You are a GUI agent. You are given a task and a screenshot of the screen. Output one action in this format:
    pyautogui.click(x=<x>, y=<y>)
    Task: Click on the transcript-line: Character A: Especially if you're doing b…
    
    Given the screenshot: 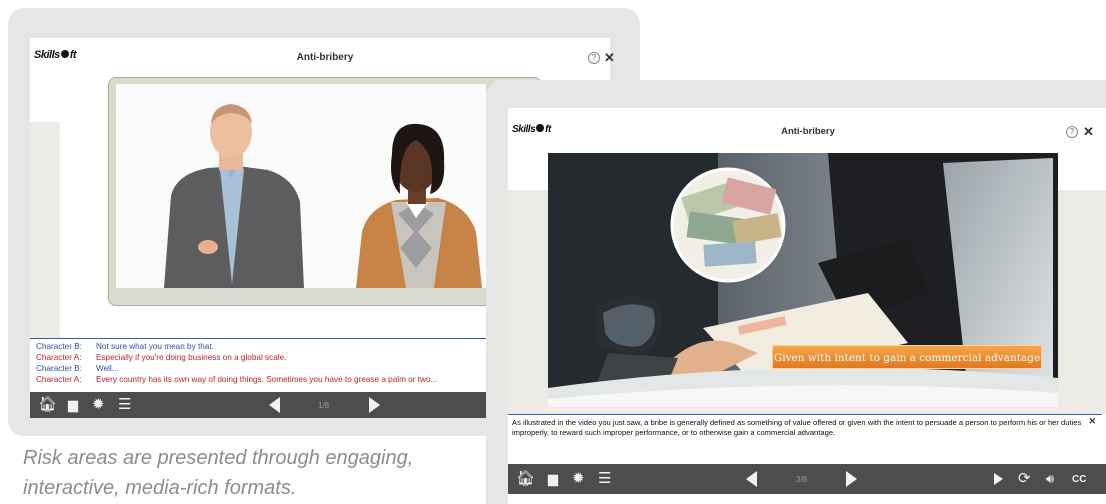 What is the action you would take?
    pyautogui.click(x=161, y=357)
    